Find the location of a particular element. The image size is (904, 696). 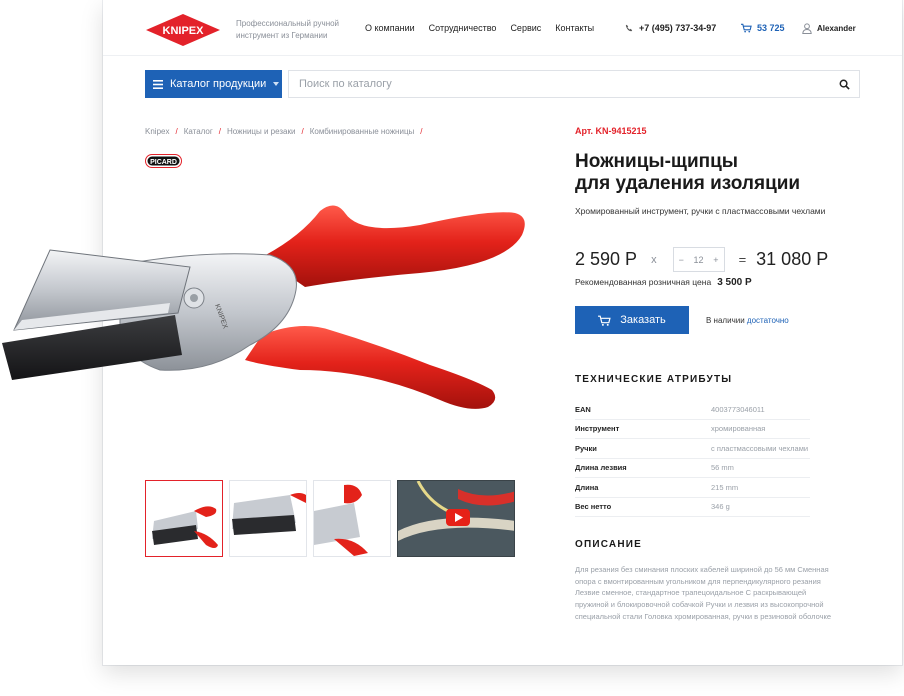

attribute-value: 215 mm is located at coordinates (725, 487).